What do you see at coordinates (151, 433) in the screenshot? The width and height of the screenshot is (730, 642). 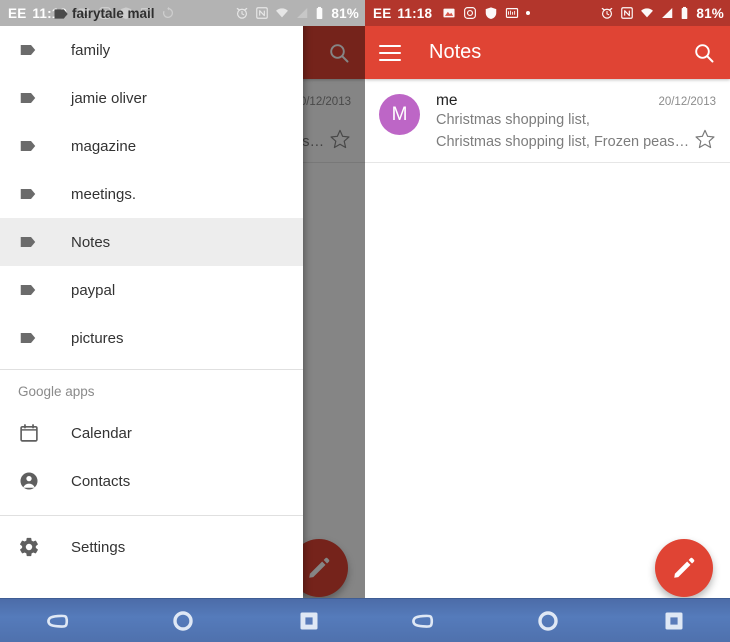 I see `sidebar-item-calendar: Calendar` at bounding box center [151, 433].